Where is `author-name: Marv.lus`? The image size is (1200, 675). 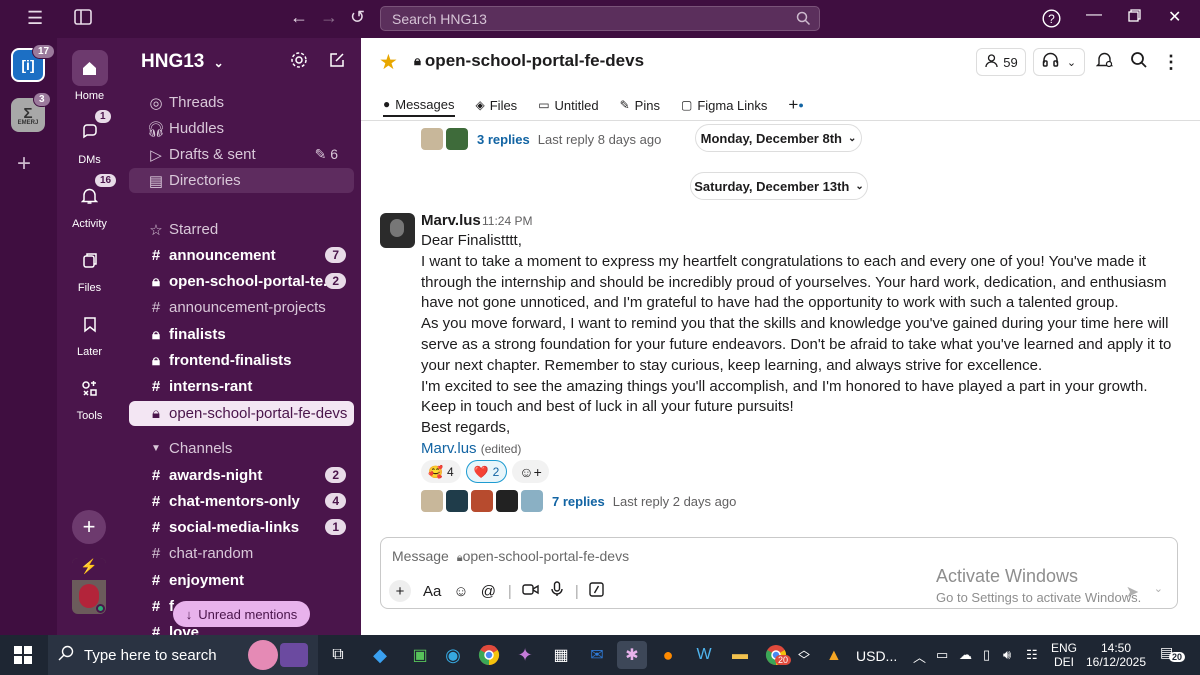 author-name: Marv.lus is located at coordinates (451, 220).